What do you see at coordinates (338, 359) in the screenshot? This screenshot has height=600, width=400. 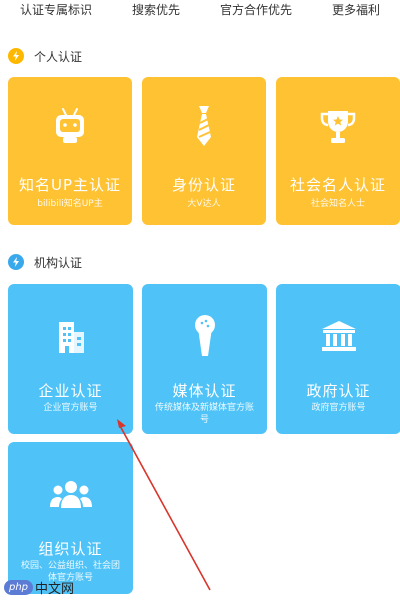 I see `card-government: 政府认证 政府官方账号` at bounding box center [338, 359].